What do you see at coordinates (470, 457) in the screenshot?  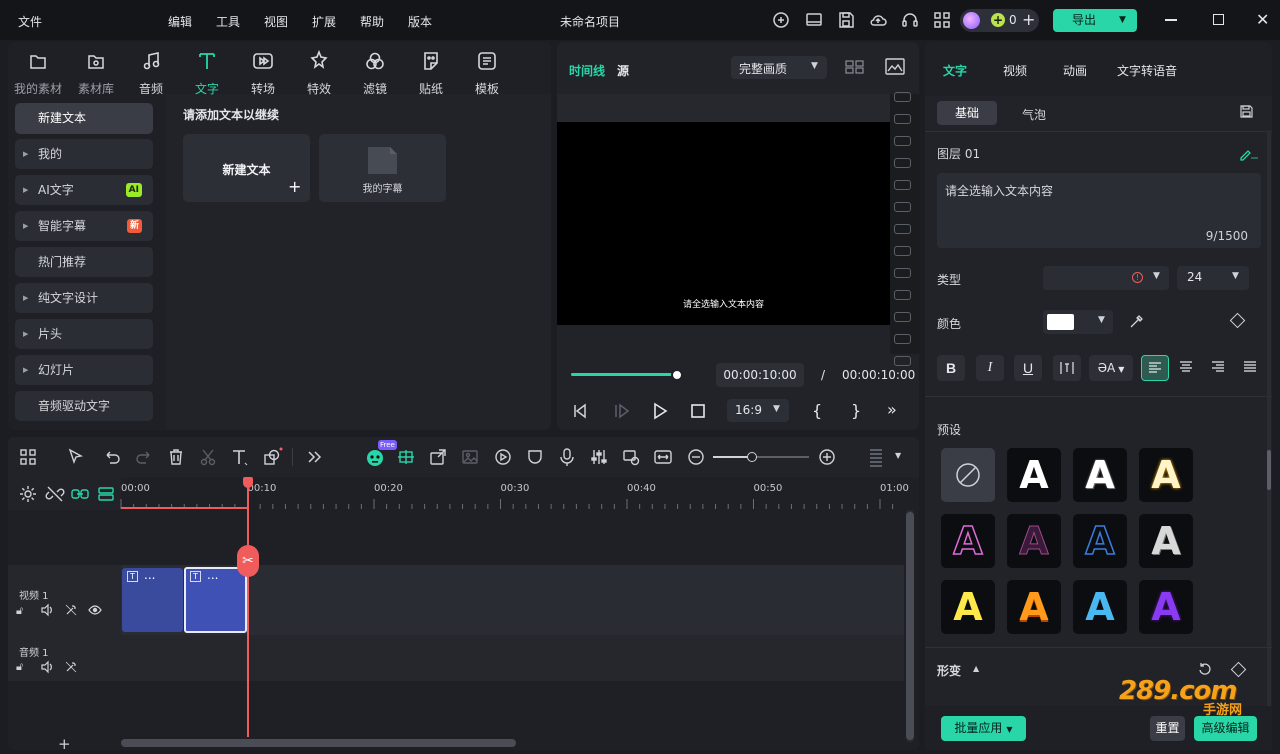 I see `image-tool-icon` at bounding box center [470, 457].